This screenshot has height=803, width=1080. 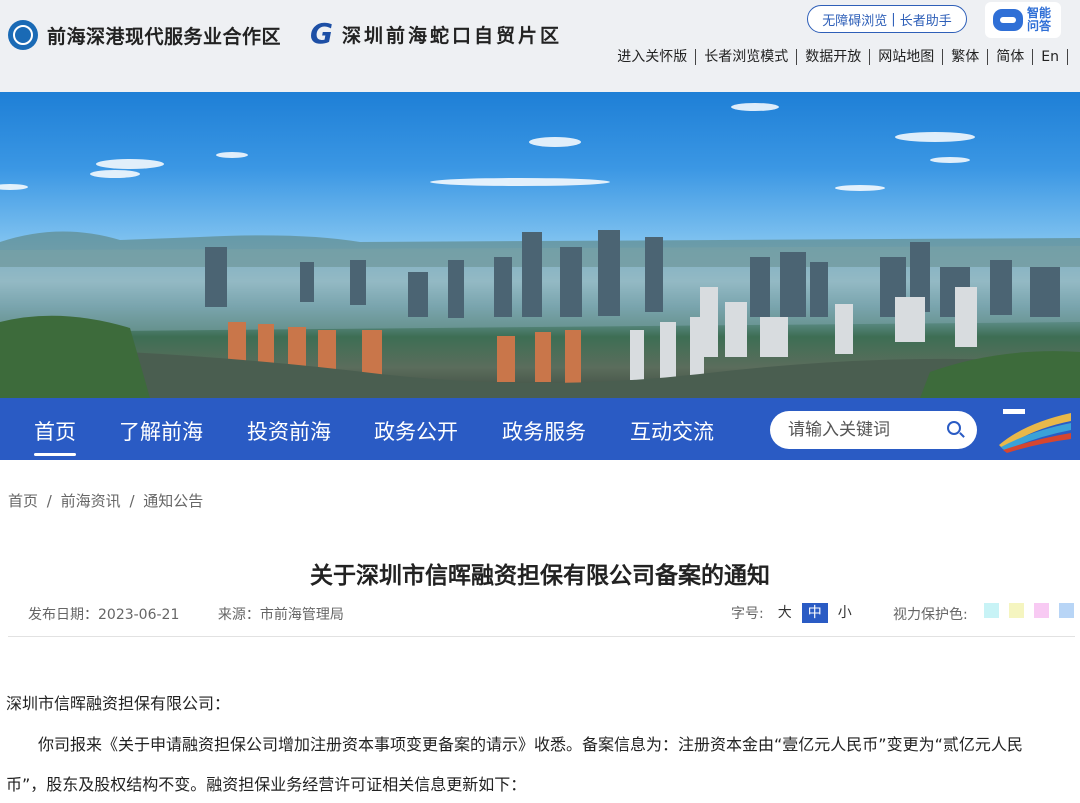 What do you see at coordinates (161, 431) in the screenshot?
I see `nav-about-qianhai: 了解前海` at bounding box center [161, 431].